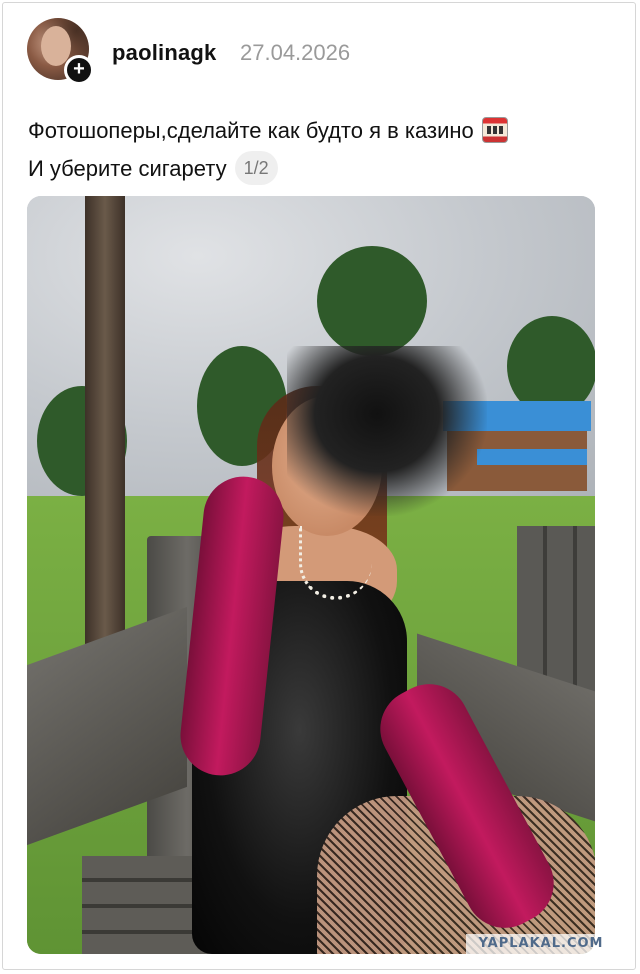 This screenshot has height=974, width=640. Describe the element at coordinates (387, 431) in the screenshot. I see `photo-fascinator` at that location.